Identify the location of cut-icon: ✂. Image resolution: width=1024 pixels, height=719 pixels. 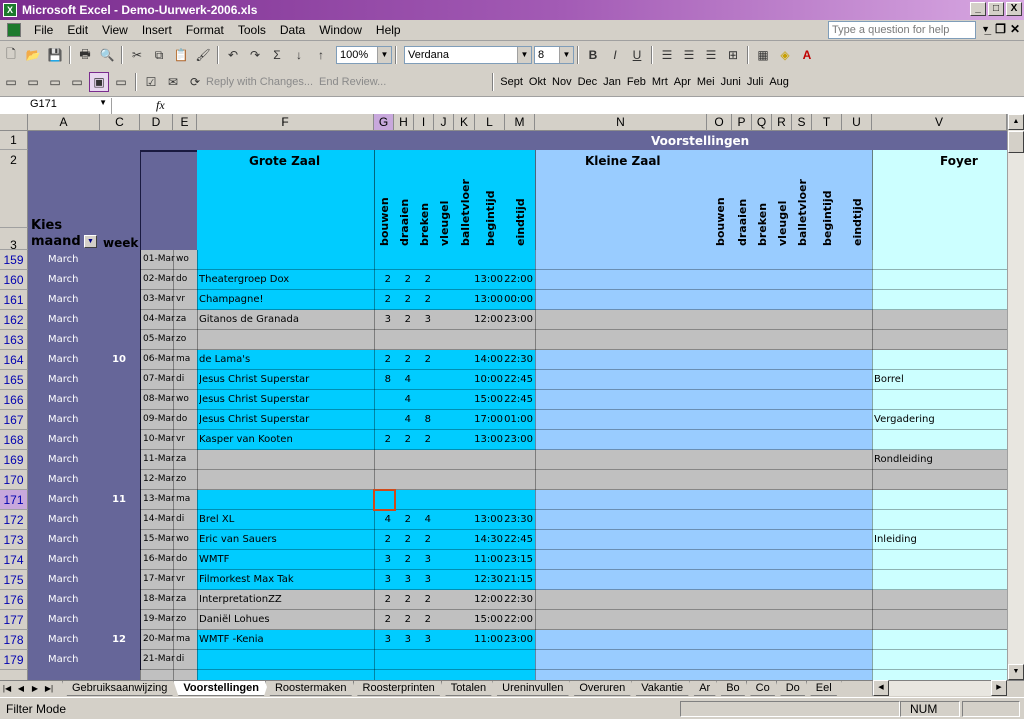
(137, 55).